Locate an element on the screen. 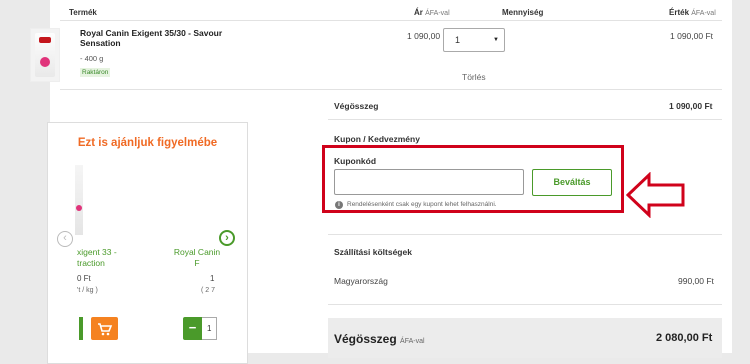 Image resolution: width=750 pixels, height=364 pixels. shipping-country: Magyarország is located at coordinates (361, 281).